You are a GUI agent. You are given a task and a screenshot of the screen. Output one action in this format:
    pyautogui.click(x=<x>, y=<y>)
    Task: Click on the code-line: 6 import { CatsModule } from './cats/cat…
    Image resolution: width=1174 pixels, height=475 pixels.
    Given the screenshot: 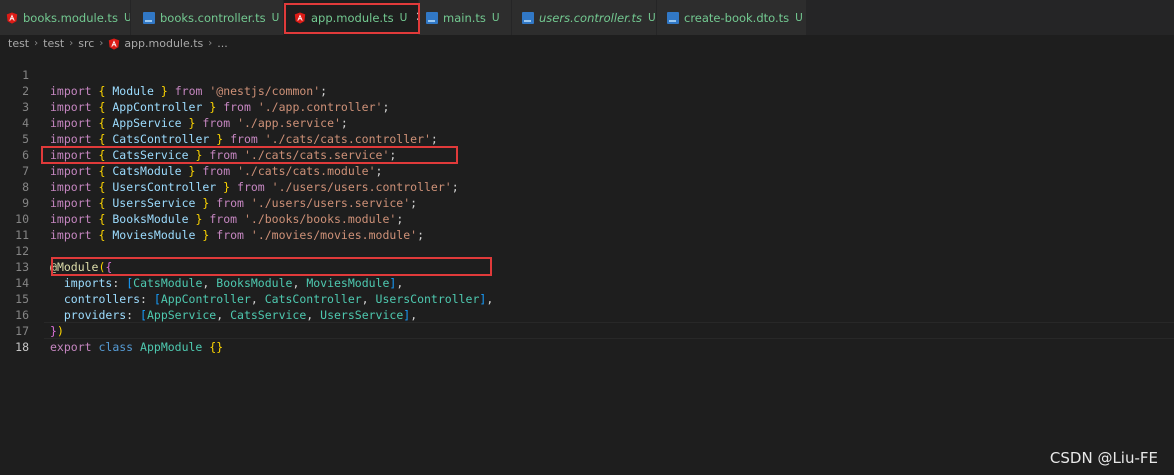 What is the action you would take?
    pyautogui.click(x=587, y=154)
    